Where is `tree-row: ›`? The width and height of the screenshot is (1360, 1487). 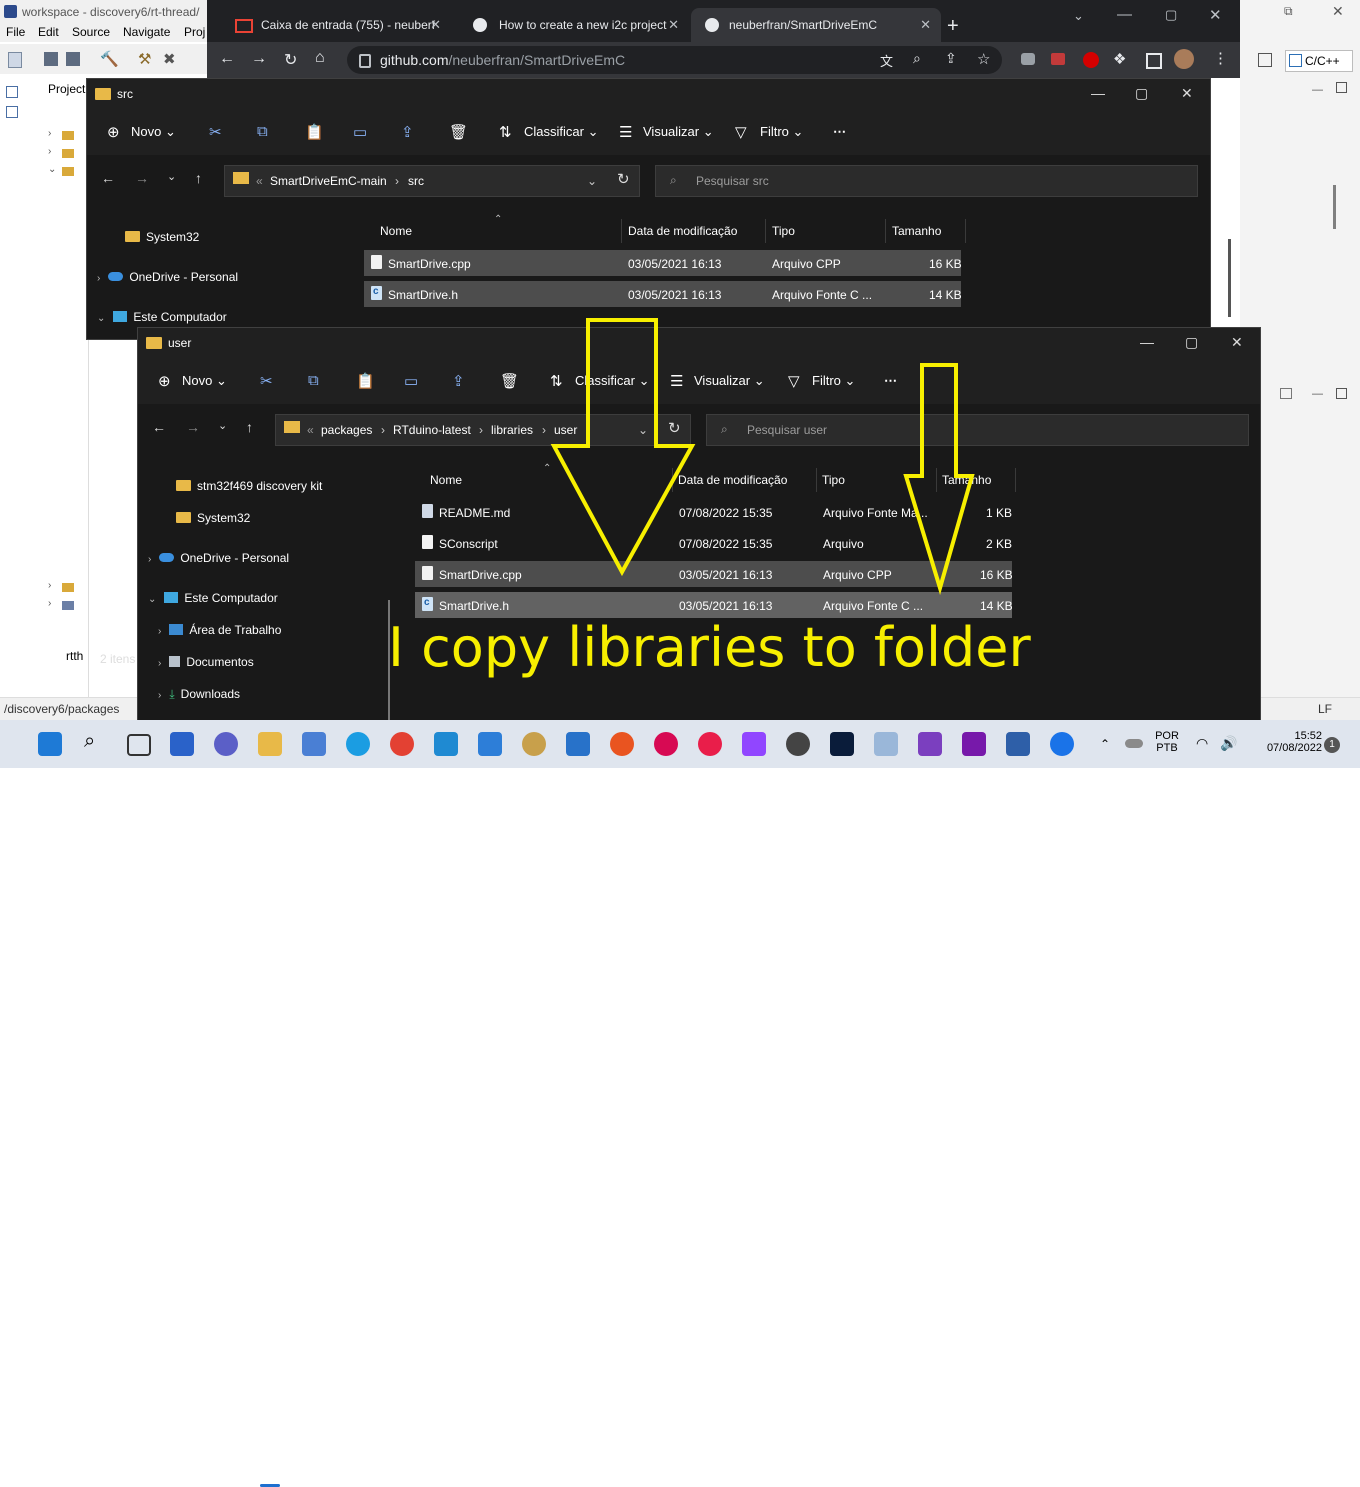
tree-row: › is located at coordinates (68, 154).